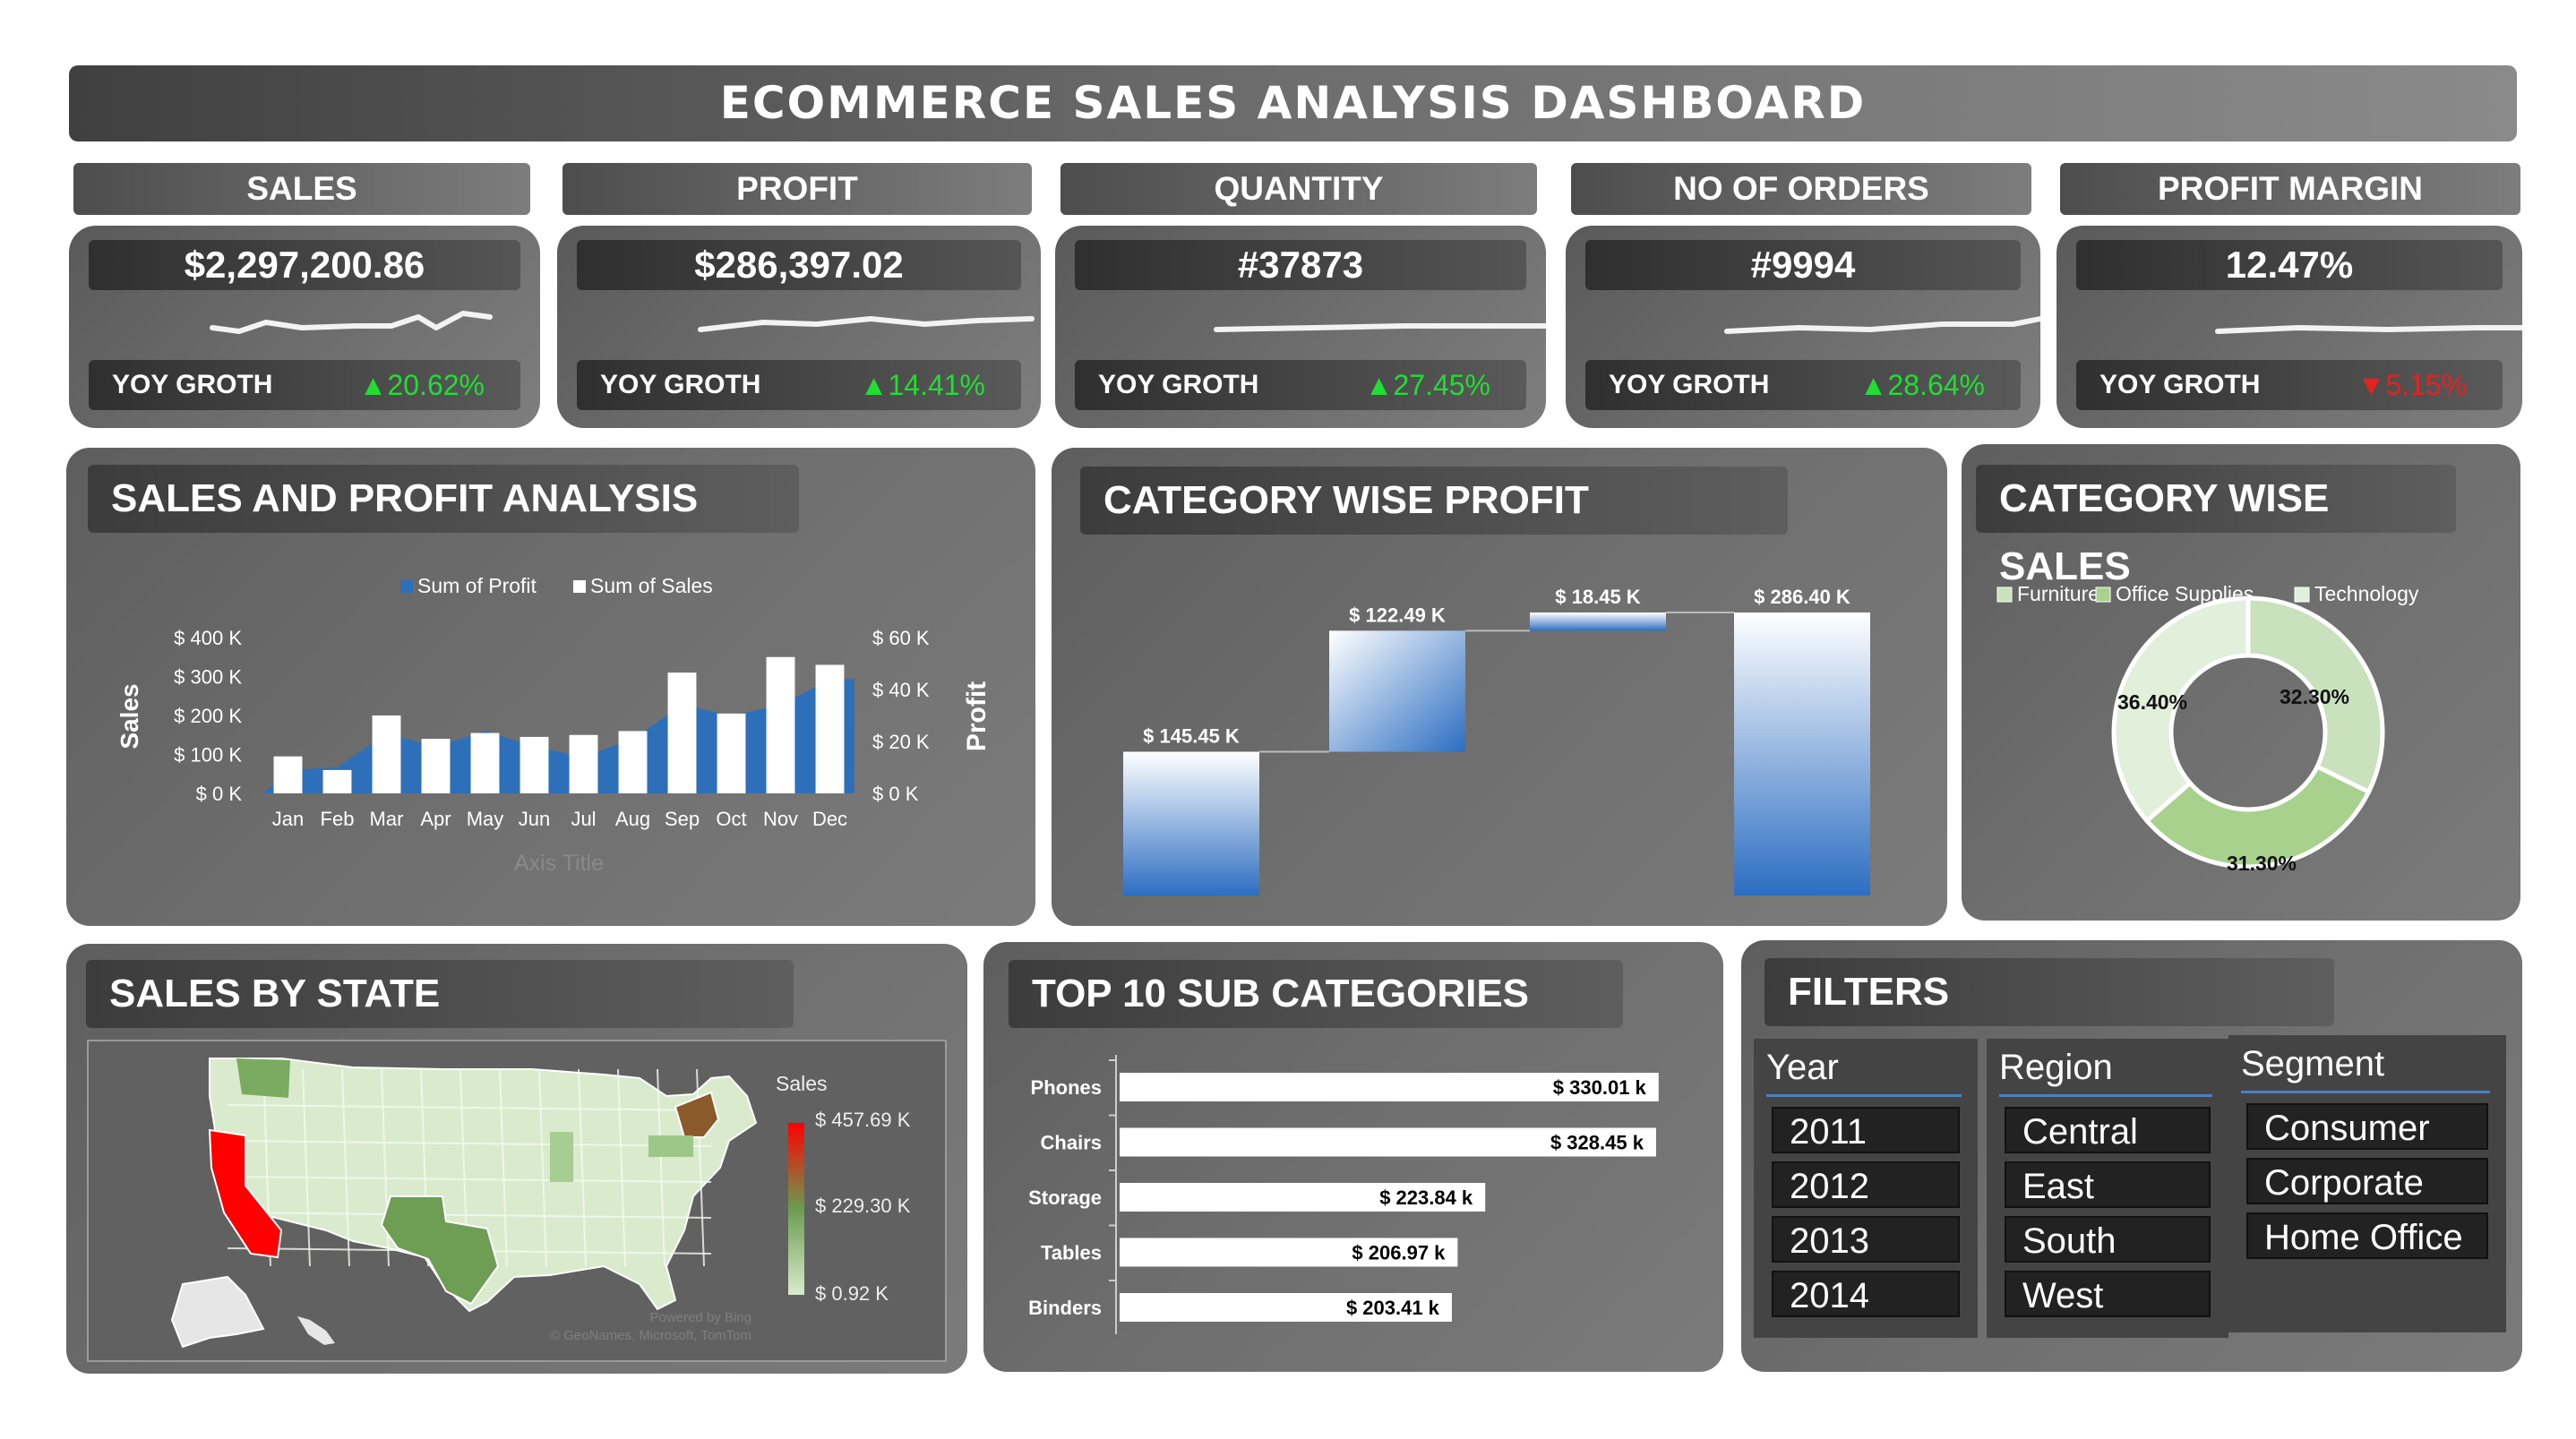 The width and height of the screenshot is (2576, 1439). I want to click on yoy-value: 20.62%, so click(436, 385).